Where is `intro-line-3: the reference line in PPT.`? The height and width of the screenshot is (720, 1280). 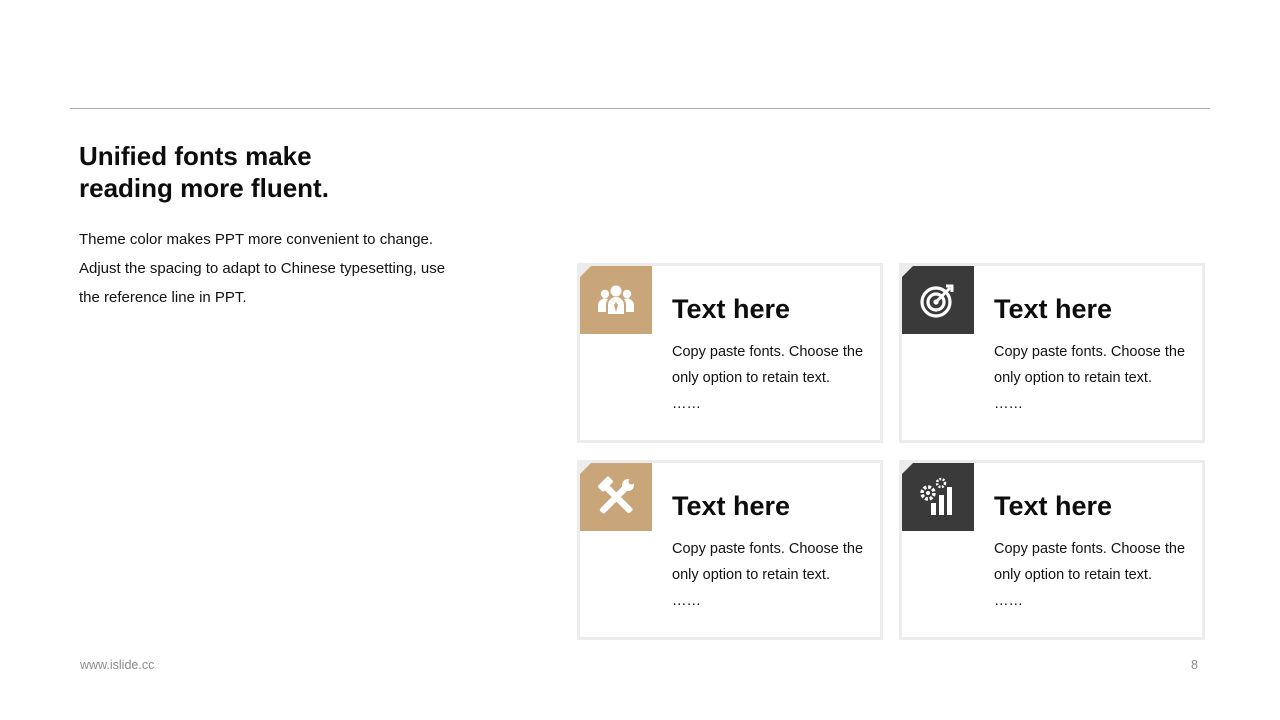 intro-line-3: the reference line in PPT. is located at coordinates (163, 297).